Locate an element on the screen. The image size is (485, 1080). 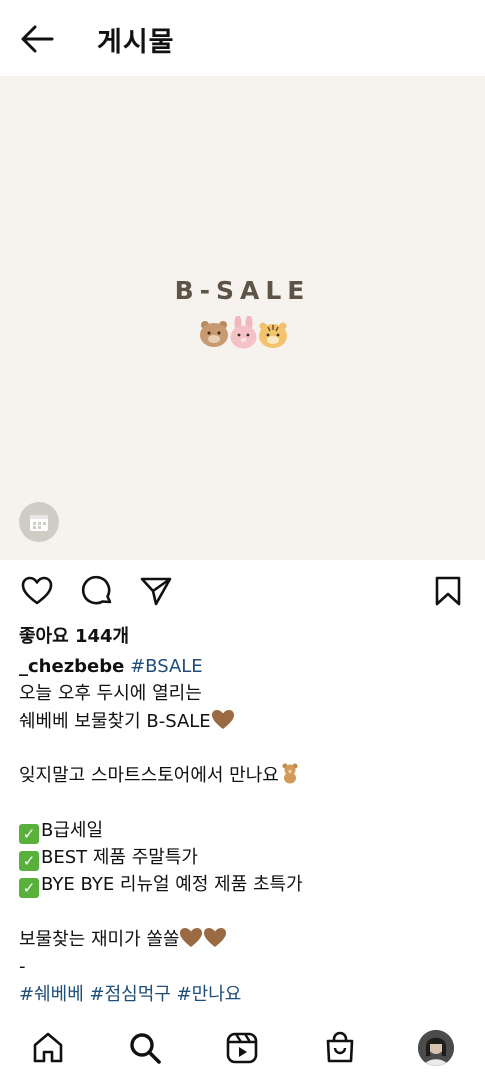
caption-line: BEST 제품 주말특가 is located at coordinates (119, 858).